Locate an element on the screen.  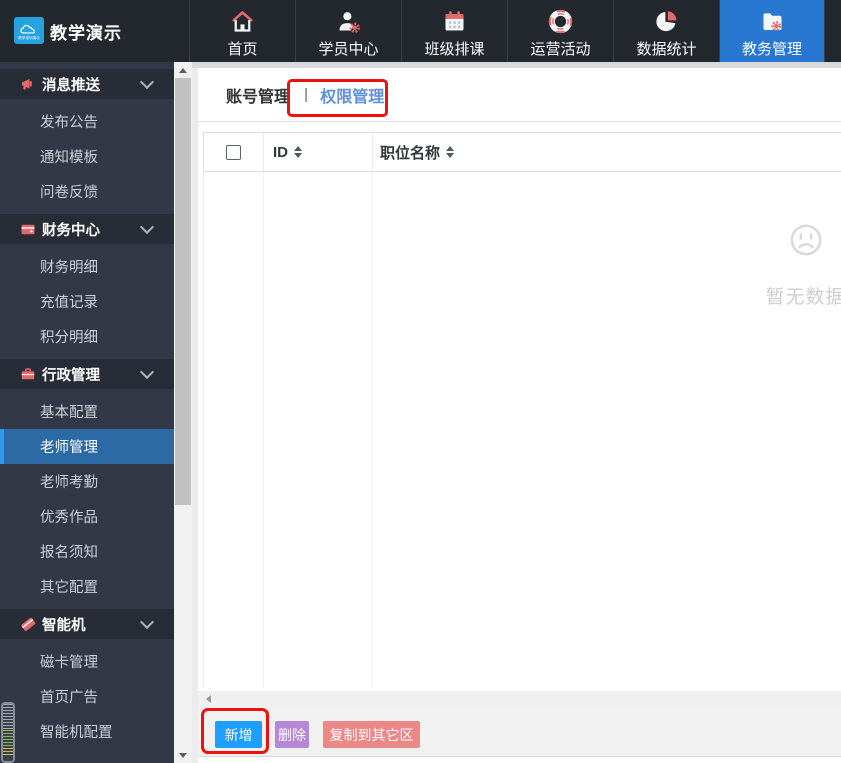
sidebar-item: 其它配置 is located at coordinates (87, 586).